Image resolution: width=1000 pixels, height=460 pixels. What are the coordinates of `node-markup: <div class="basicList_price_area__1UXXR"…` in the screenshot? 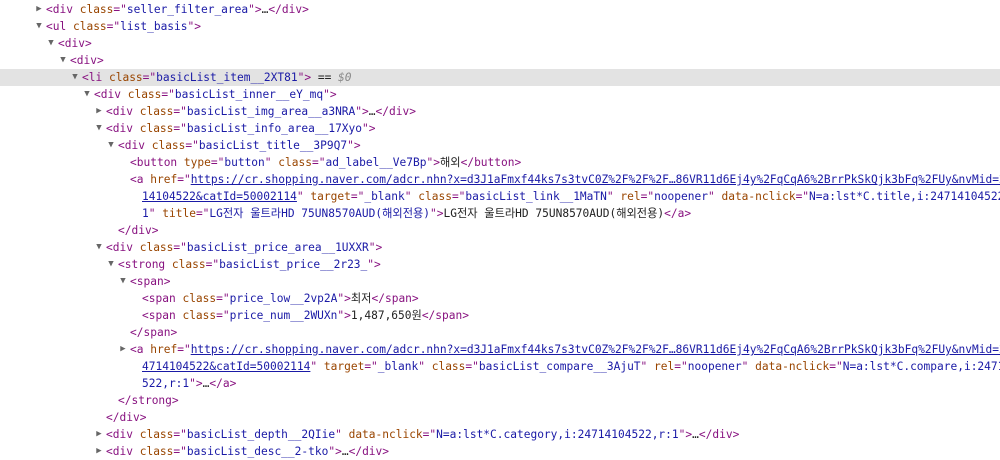 It's located at (244, 247).